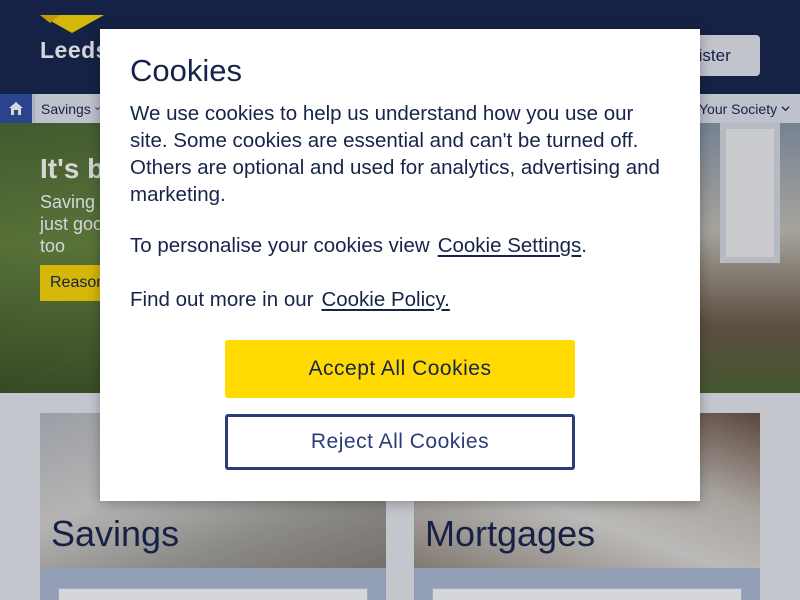 The height and width of the screenshot is (600, 800). What do you see at coordinates (186, 70) in the screenshot?
I see `cookie-dialog-title: Cookies` at bounding box center [186, 70].